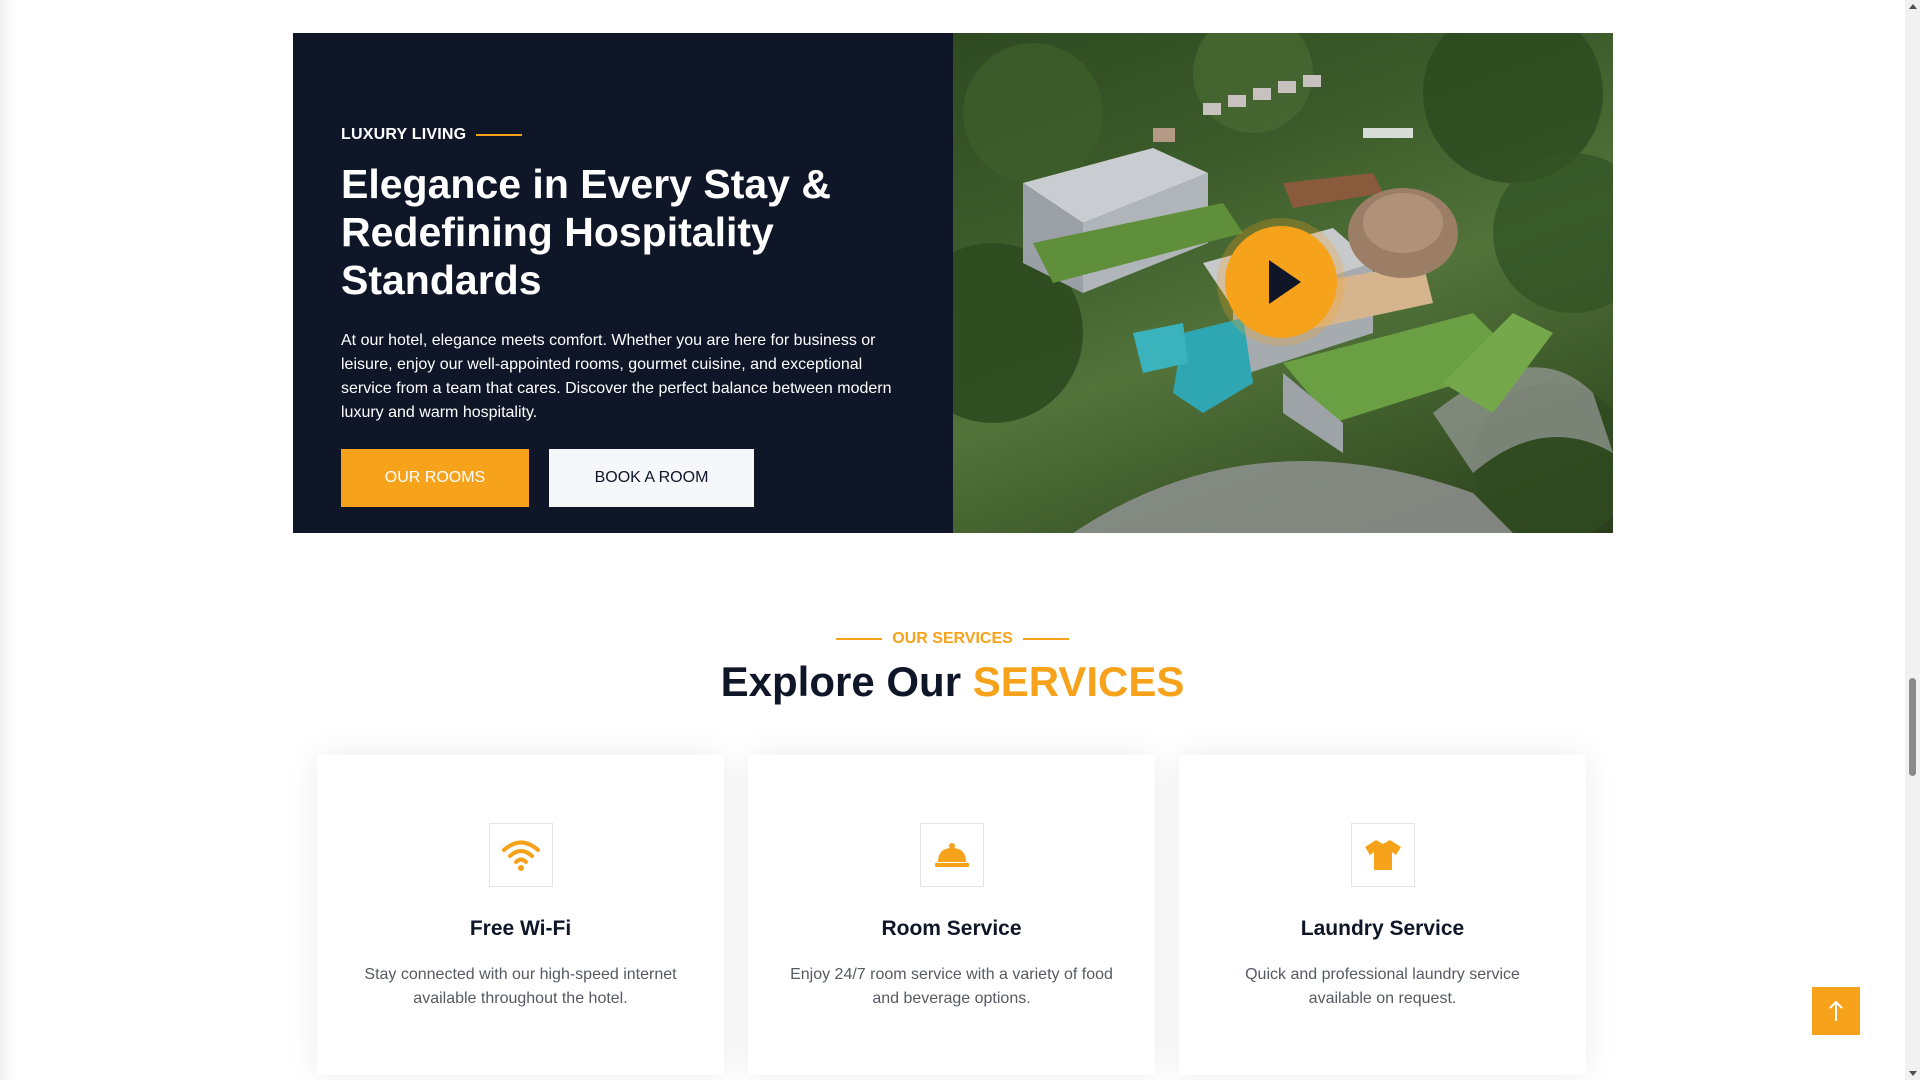  Describe the element at coordinates (846, 681) in the screenshot. I see `services-title-main: Explore Our` at that location.